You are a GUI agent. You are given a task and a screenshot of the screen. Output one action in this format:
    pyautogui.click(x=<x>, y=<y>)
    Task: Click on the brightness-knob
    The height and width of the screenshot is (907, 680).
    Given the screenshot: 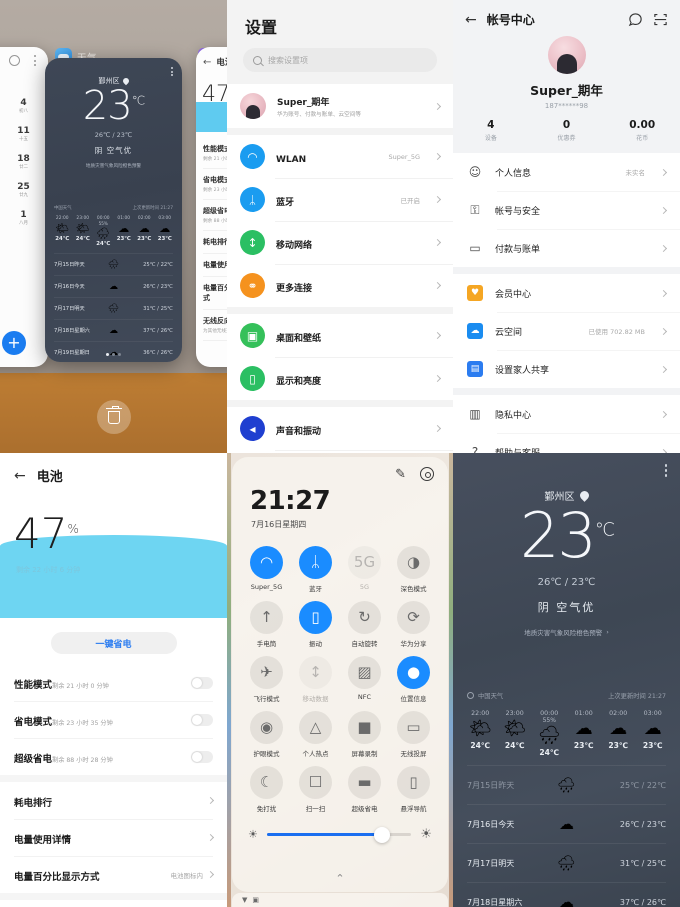 What is the action you would take?
    pyautogui.click(x=382, y=834)
    